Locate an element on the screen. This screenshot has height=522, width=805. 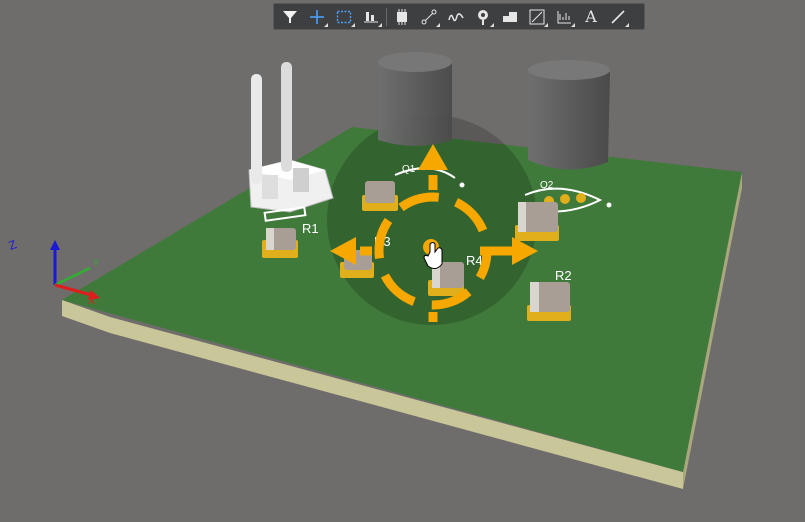
filter-button is located at coordinates (290, 17).